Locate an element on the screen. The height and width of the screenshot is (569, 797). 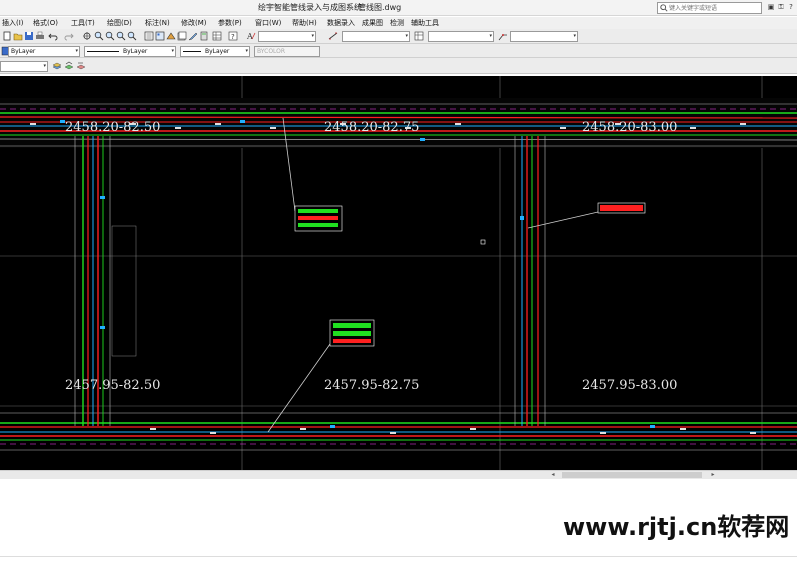
grid-label-bottom-middle: 2457.95-82.75 is located at coordinates (371, 385).